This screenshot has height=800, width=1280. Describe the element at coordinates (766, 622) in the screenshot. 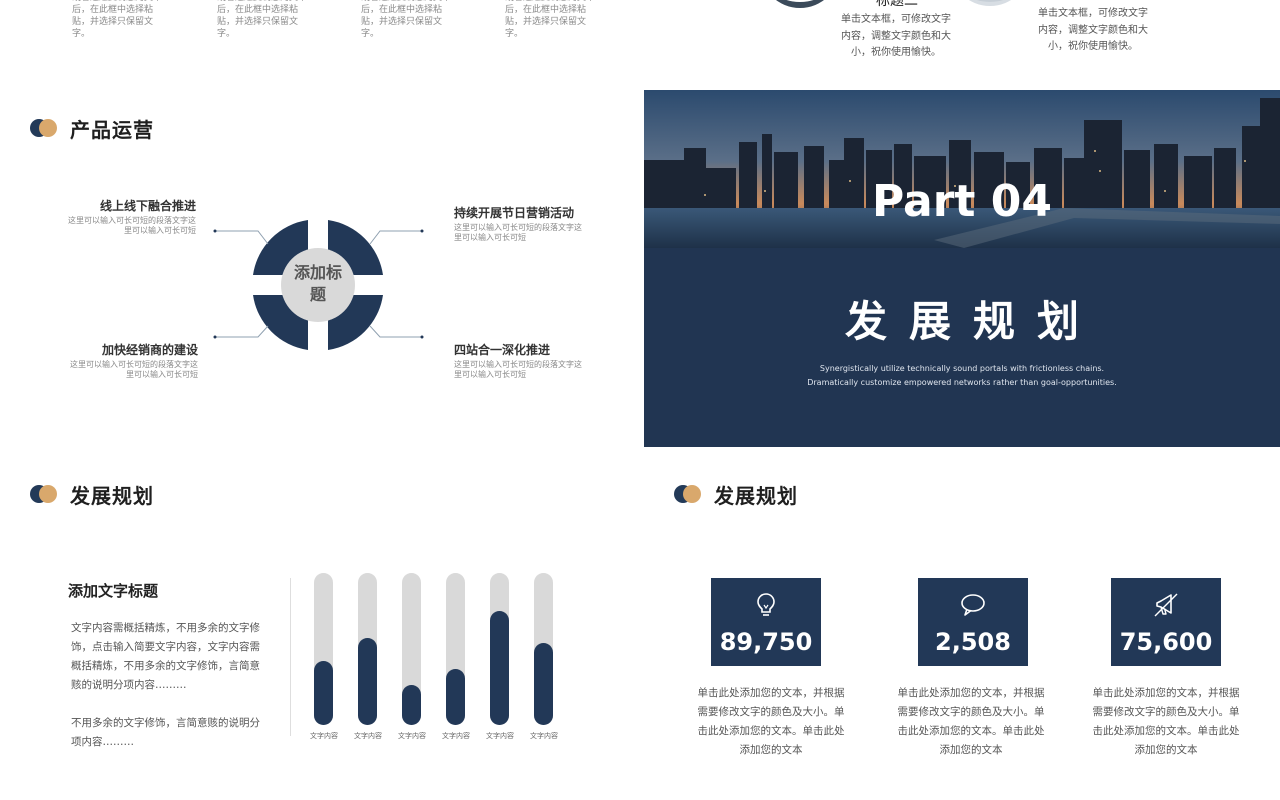

I see `stat-card-1: 89,750` at that location.